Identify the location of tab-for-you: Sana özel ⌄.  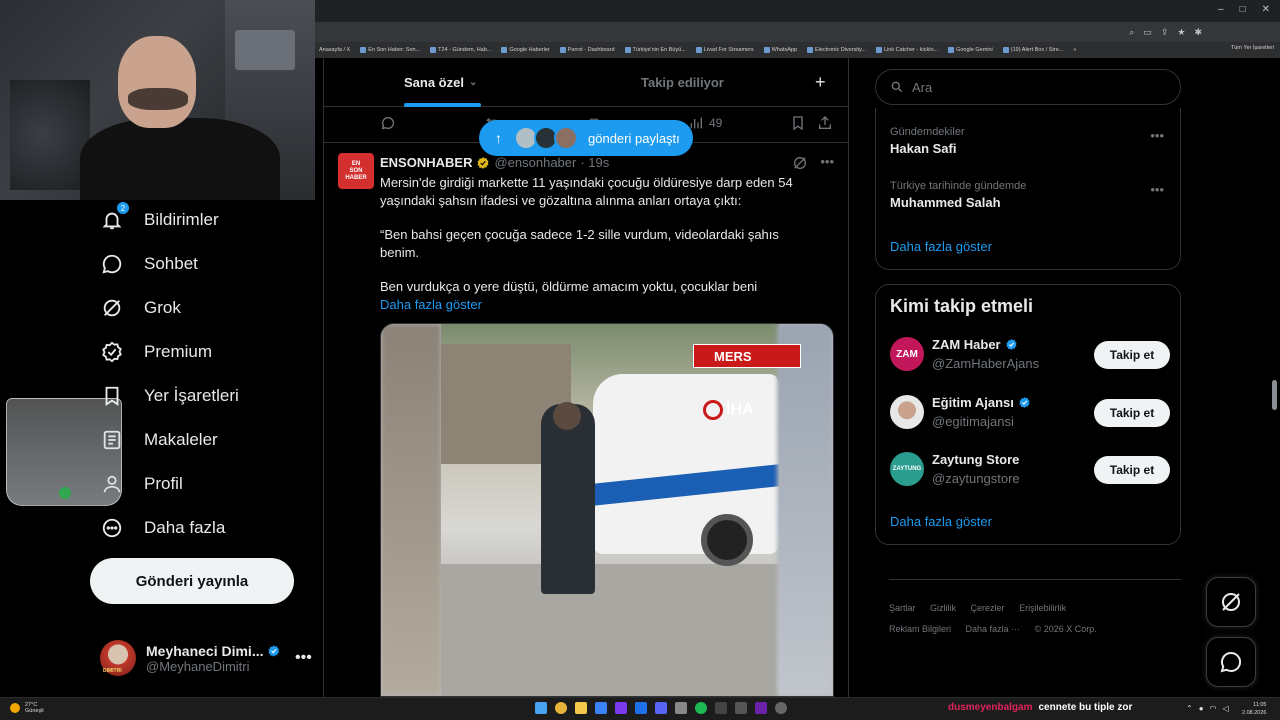
(443, 82).